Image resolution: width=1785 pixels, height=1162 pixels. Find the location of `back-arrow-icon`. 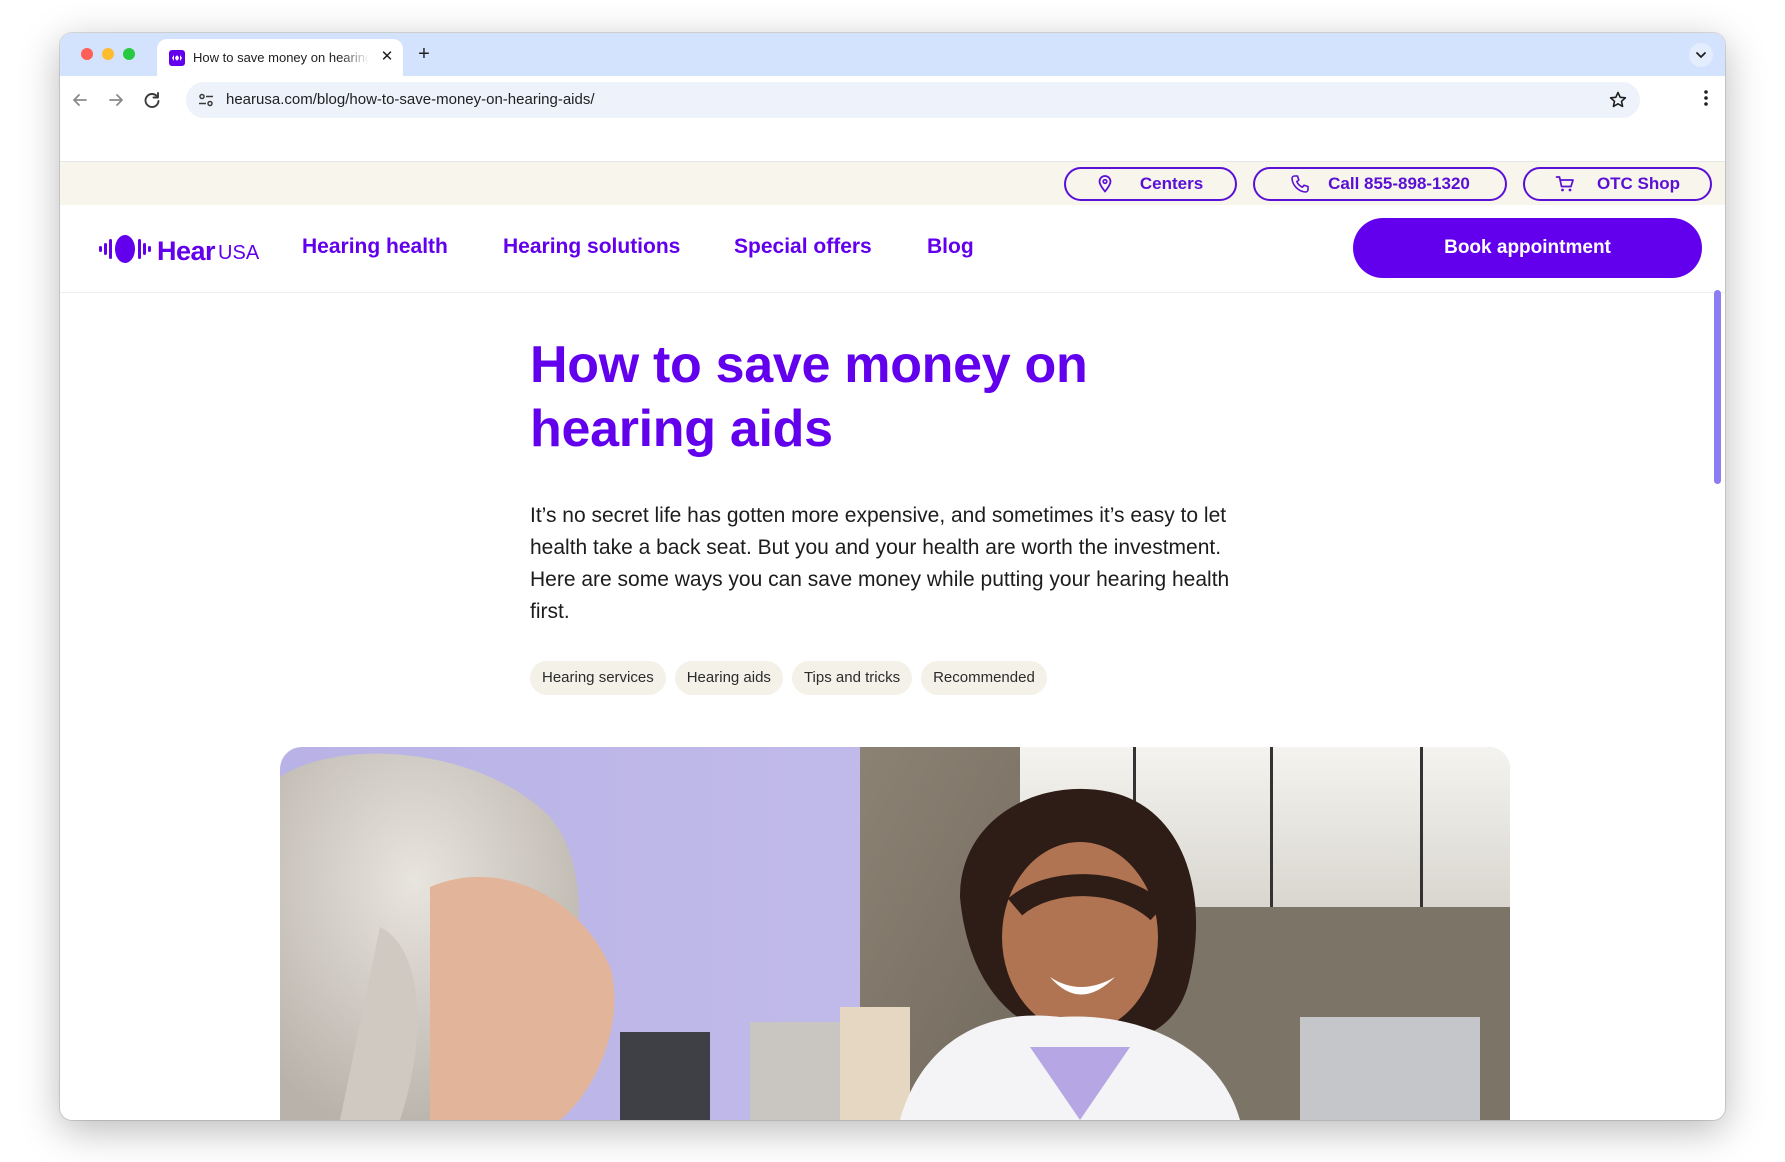

back-arrow-icon is located at coordinates (80, 100).